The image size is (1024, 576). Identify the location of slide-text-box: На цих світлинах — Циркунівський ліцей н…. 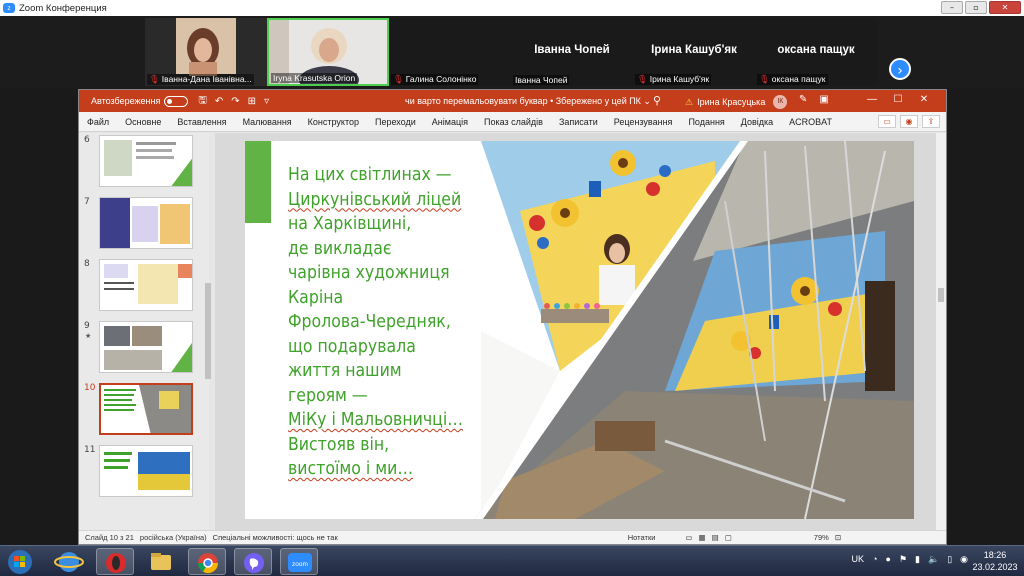
(395, 322).